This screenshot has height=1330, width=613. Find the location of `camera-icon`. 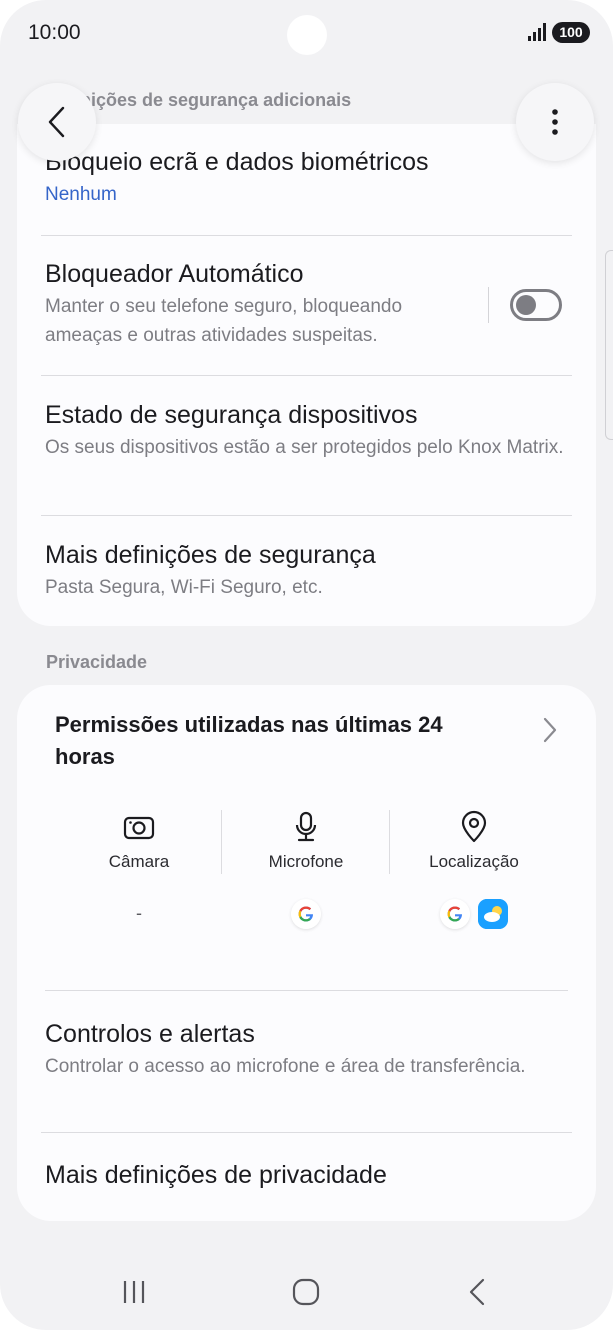

camera-icon is located at coordinates (139, 828).